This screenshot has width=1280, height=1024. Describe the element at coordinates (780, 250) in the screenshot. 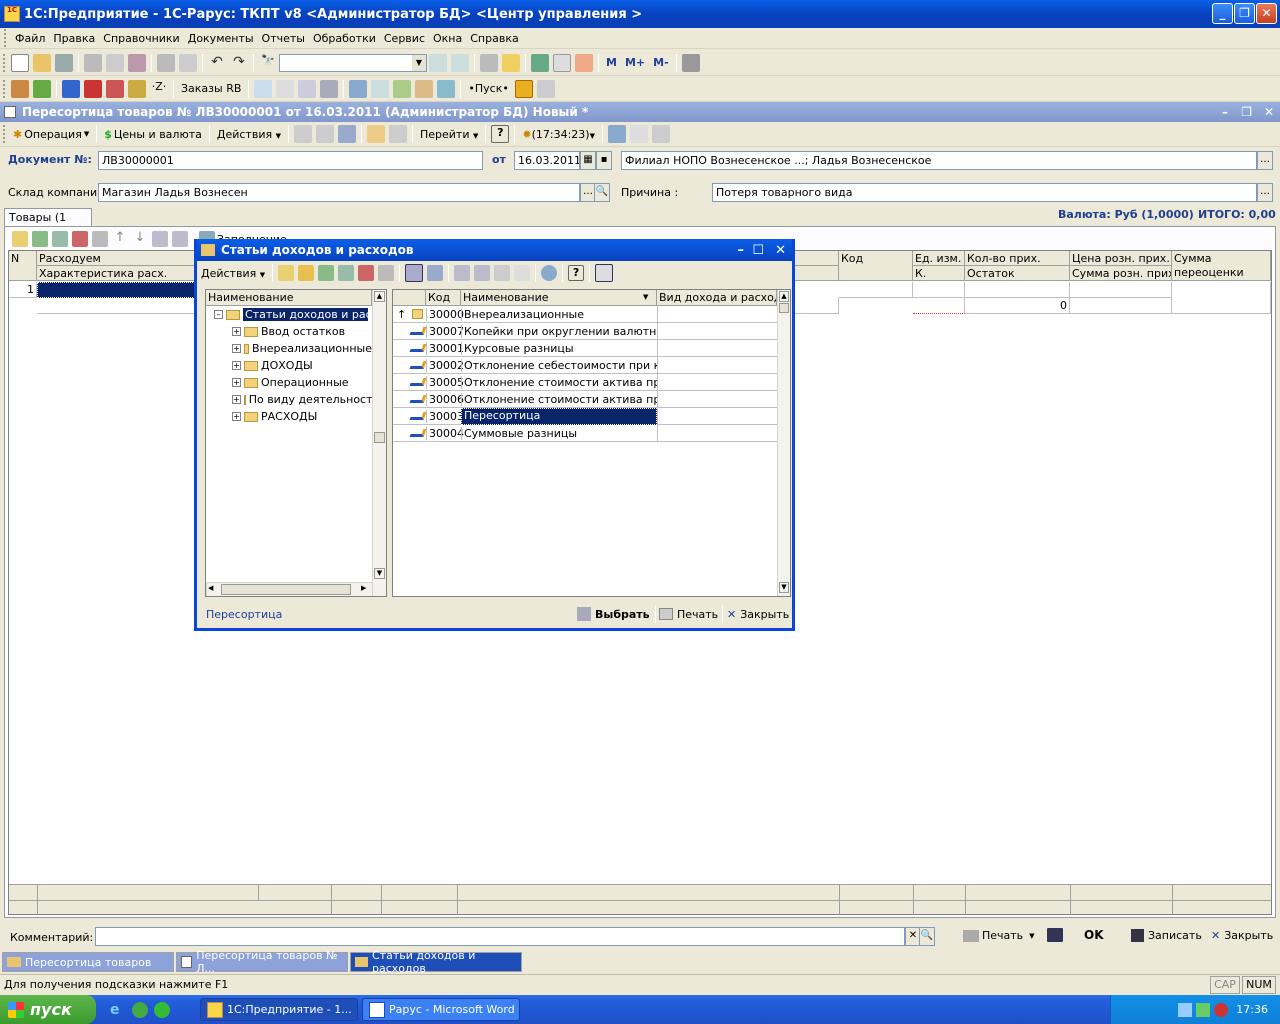

I see `dialog-close-button: ✕` at that location.